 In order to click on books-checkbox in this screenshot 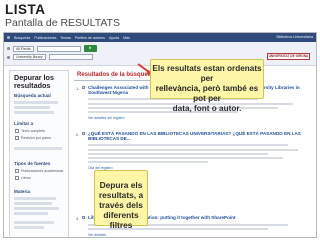, I will do `click(17, 178)`.